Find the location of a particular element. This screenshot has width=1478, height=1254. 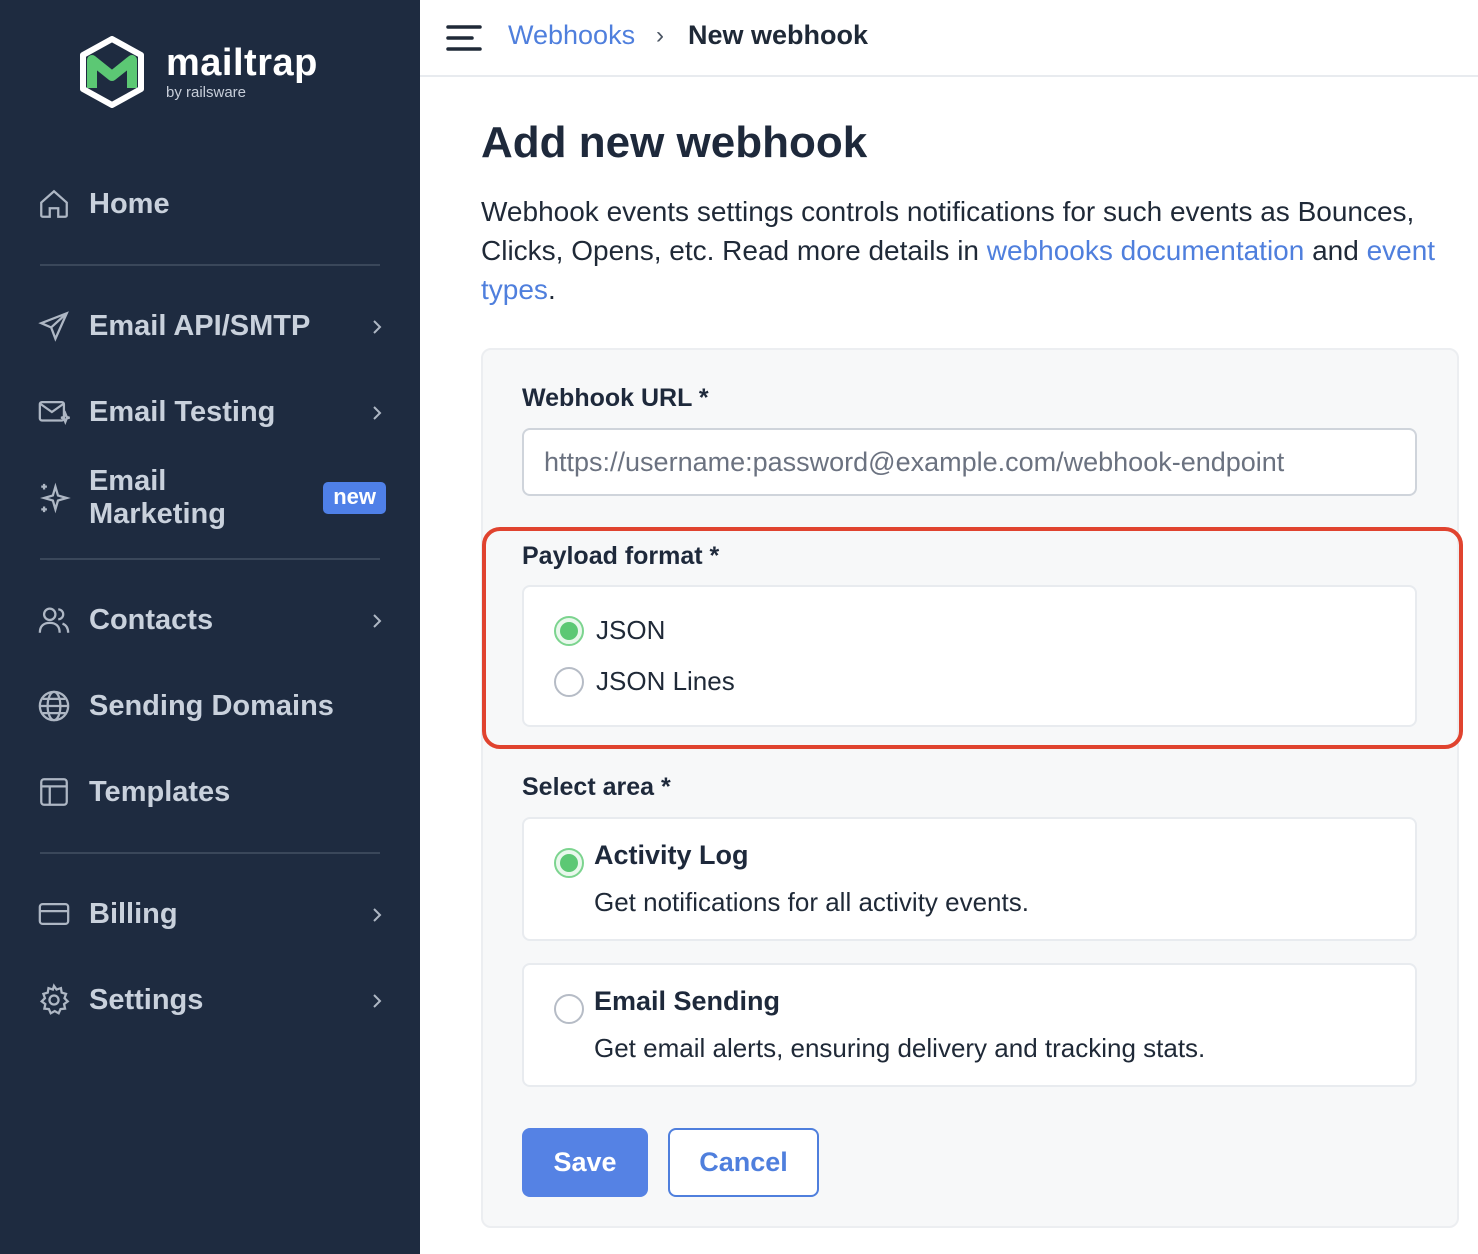

sidebar-item-label: Templates is located at coordinates (160, 791).